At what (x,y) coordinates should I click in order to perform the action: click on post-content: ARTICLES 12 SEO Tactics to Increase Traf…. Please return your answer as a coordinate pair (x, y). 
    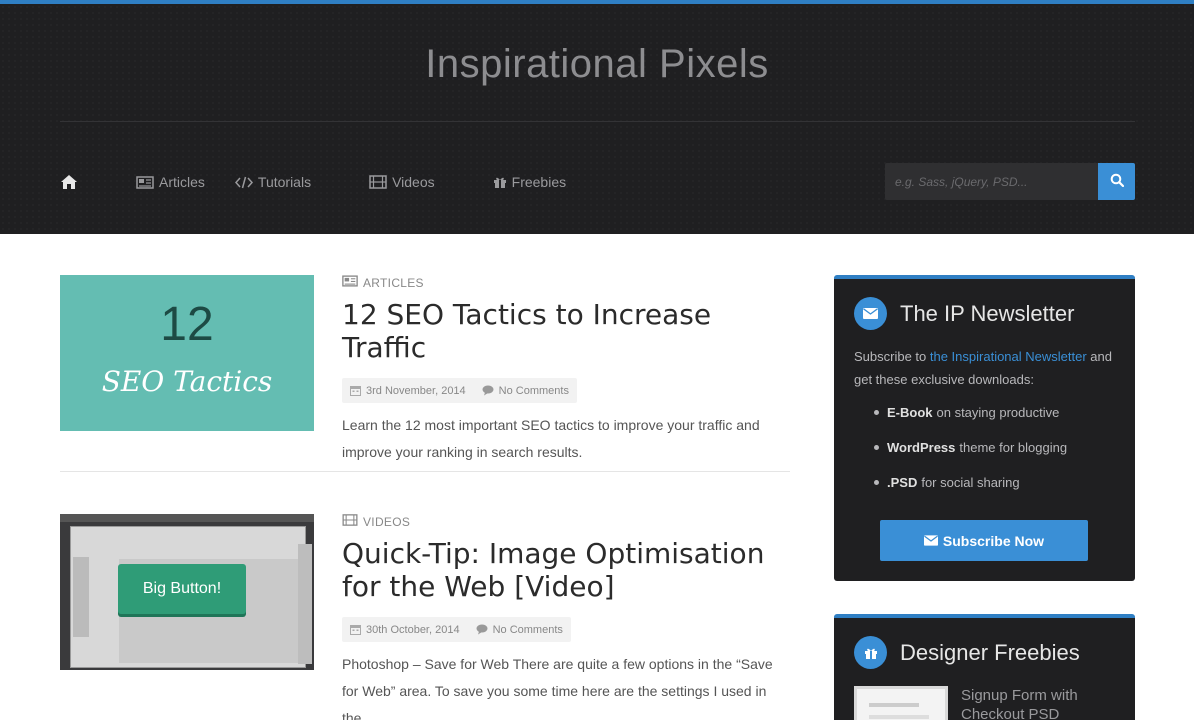
    Looking at the image, I should click on (566, 370).